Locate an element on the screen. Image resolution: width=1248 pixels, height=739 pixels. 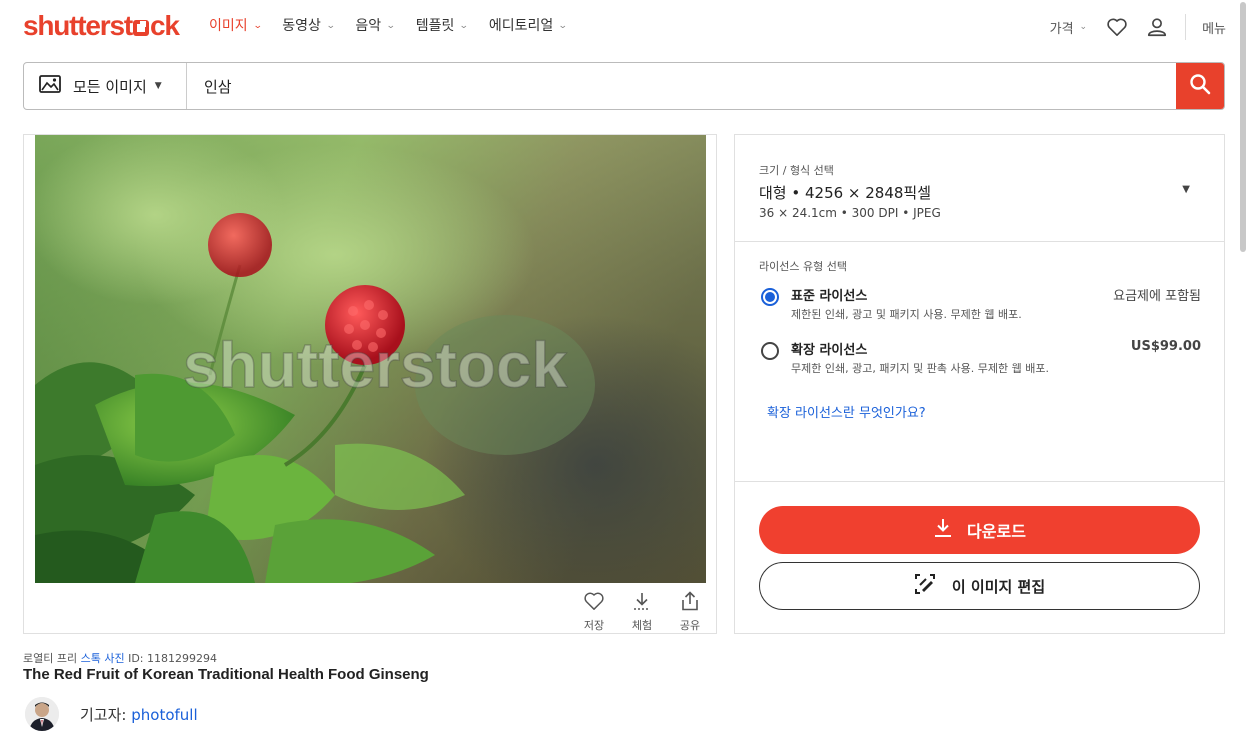
save-button: 저장 is located at coordinates (594, 612).